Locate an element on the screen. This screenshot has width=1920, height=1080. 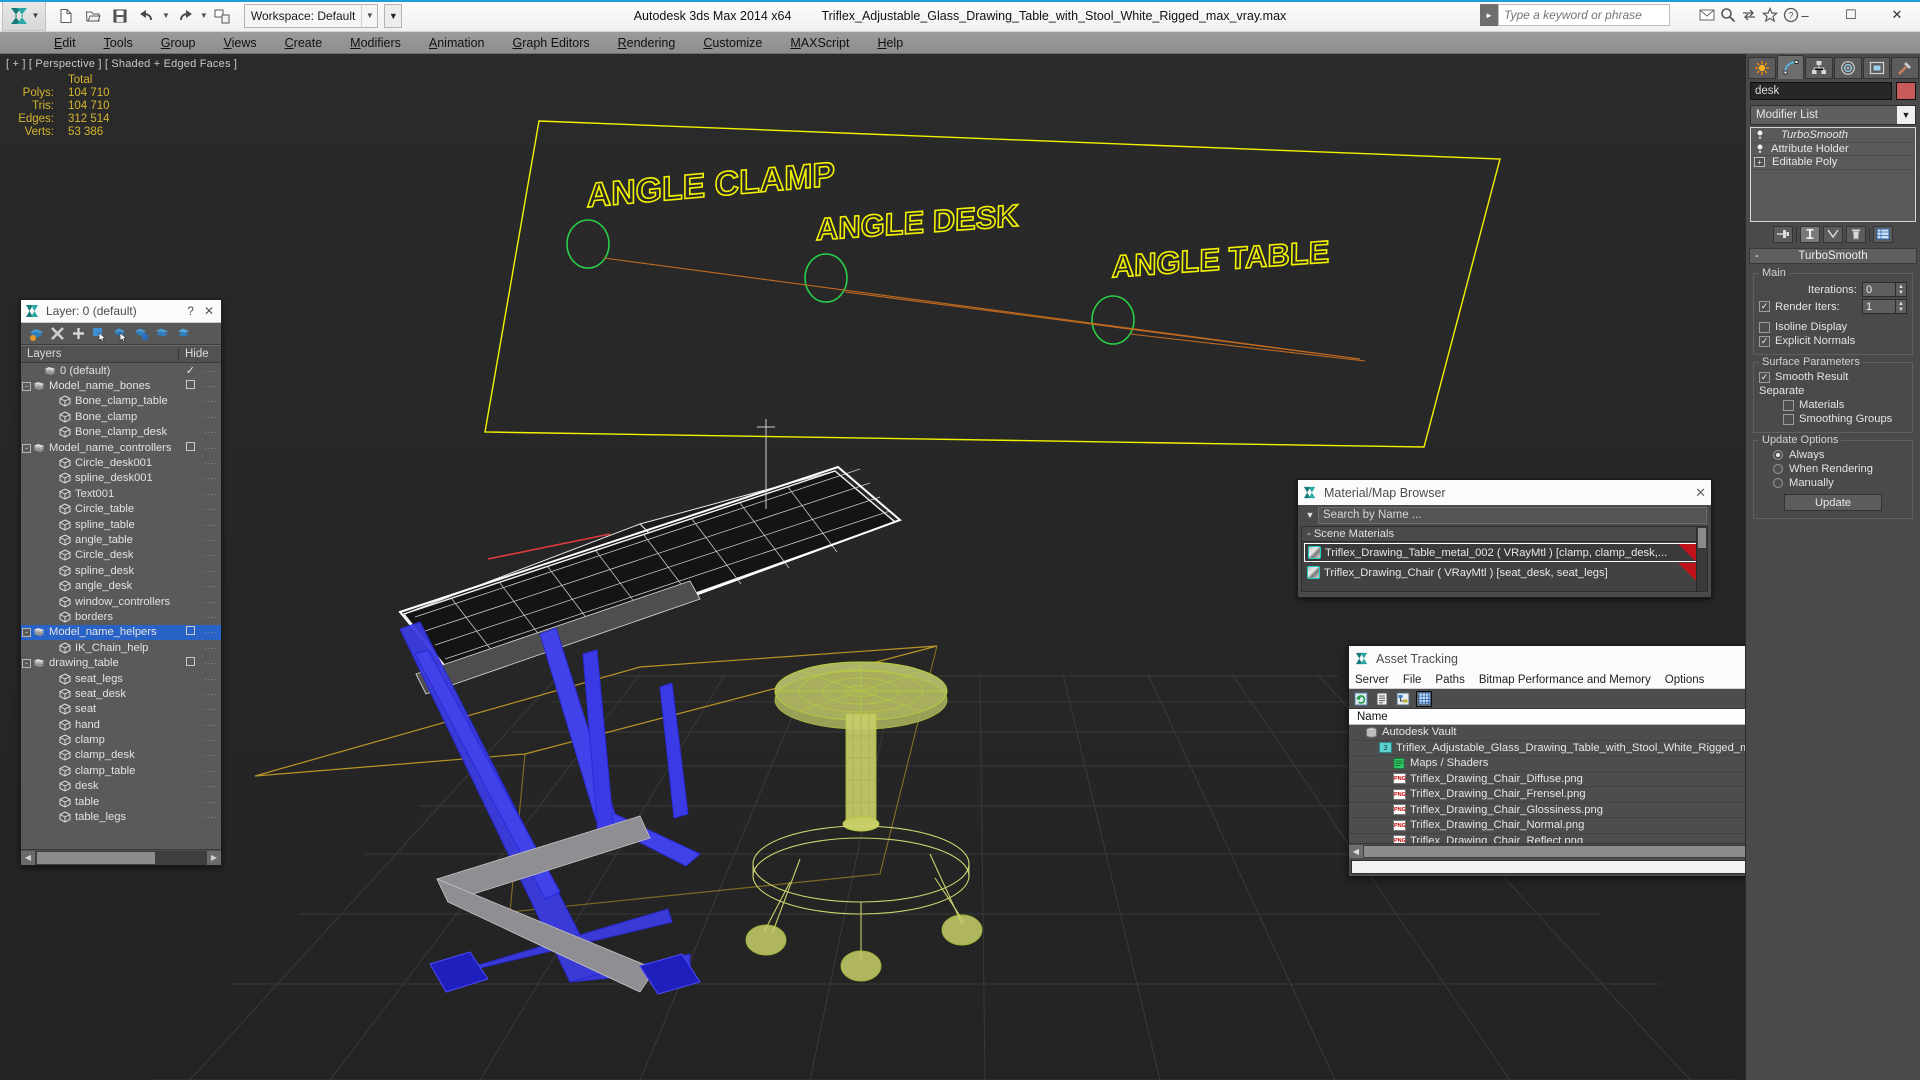
remove-modifier-icon is located at coordinates (1856, 234).